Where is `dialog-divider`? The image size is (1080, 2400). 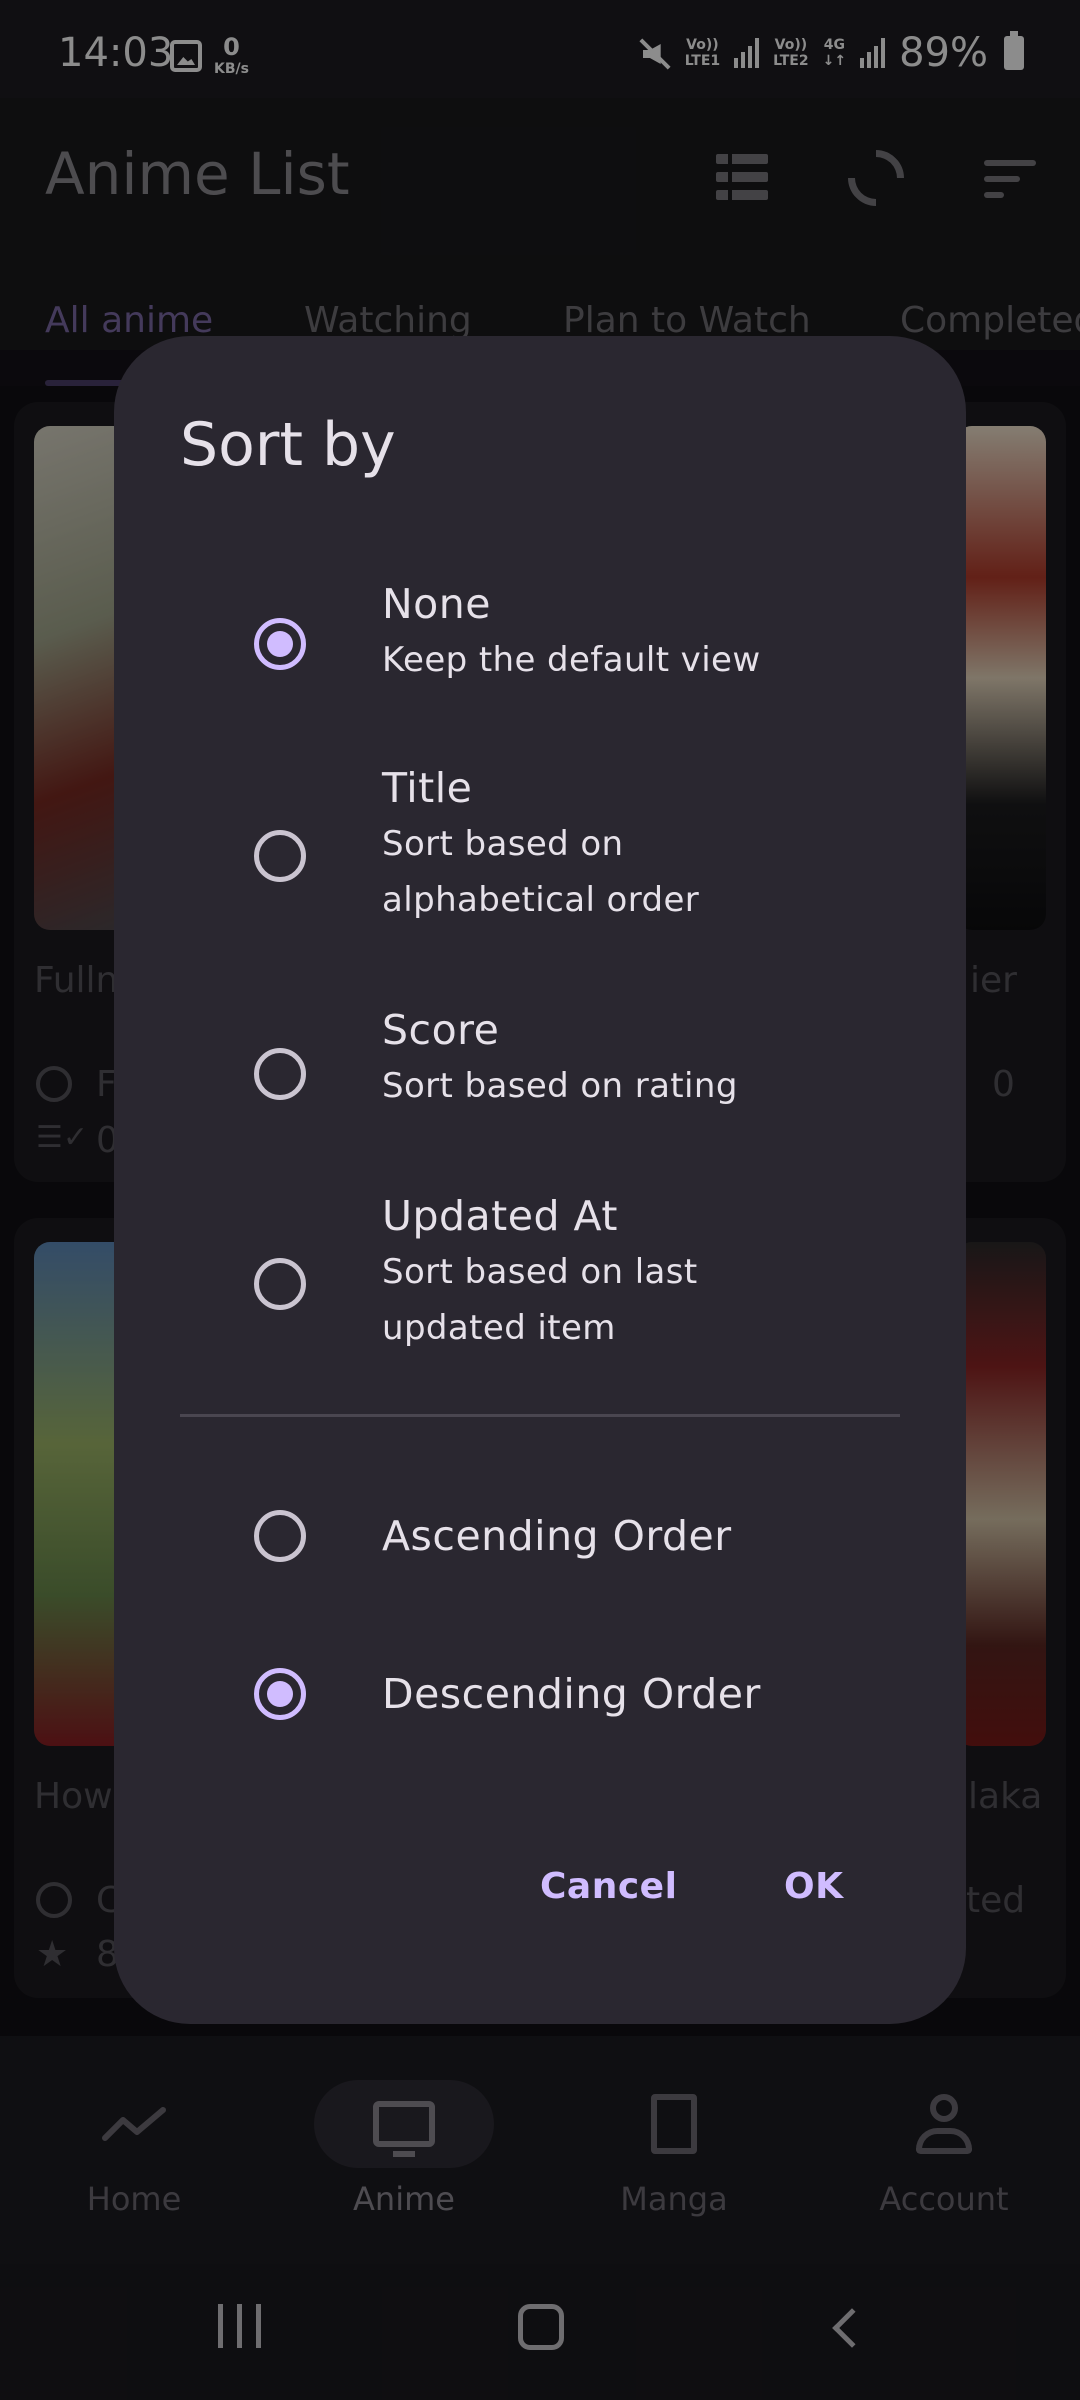
dialog-divider is located at coordinates (540, 1415).